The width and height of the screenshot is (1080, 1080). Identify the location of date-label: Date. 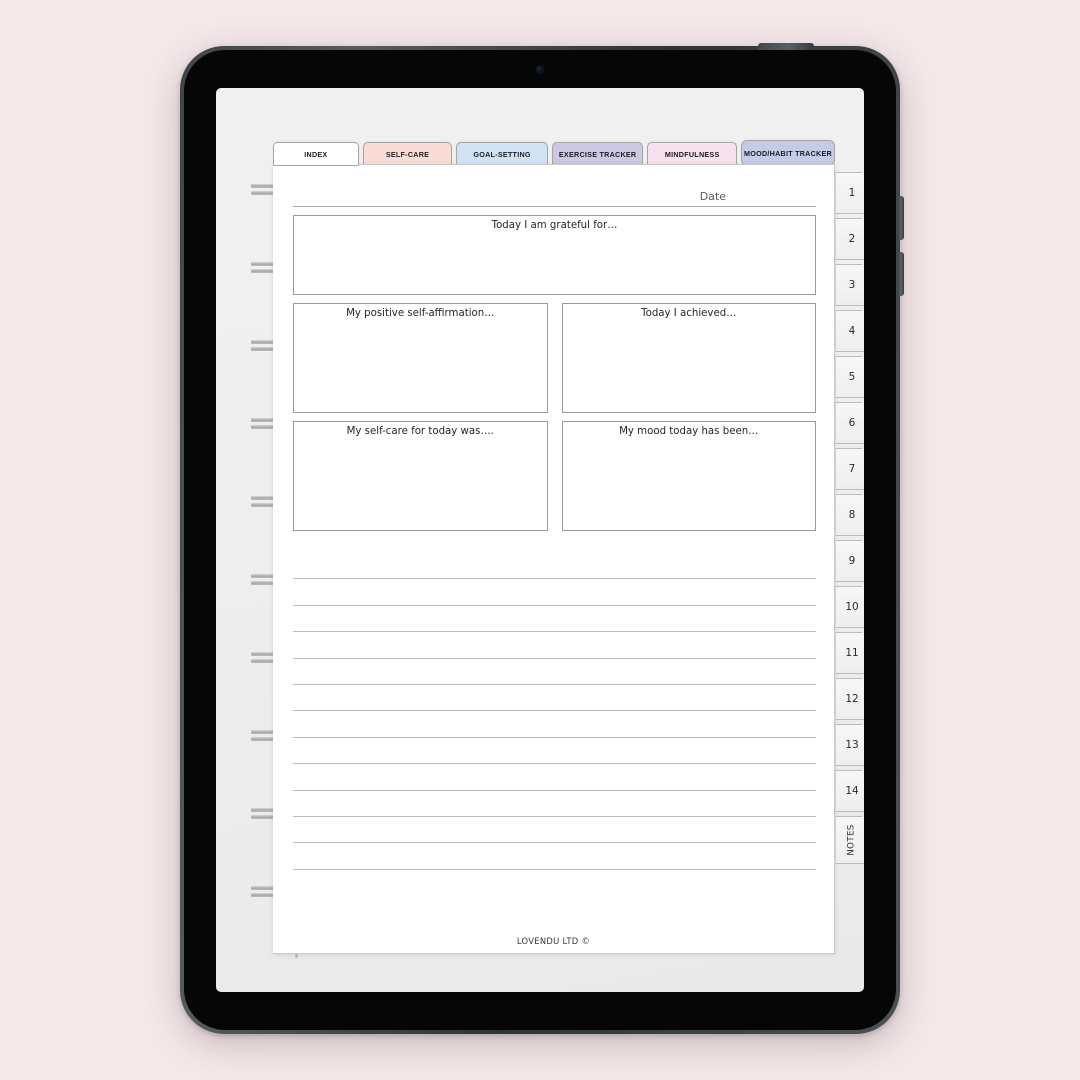
(712, 196).